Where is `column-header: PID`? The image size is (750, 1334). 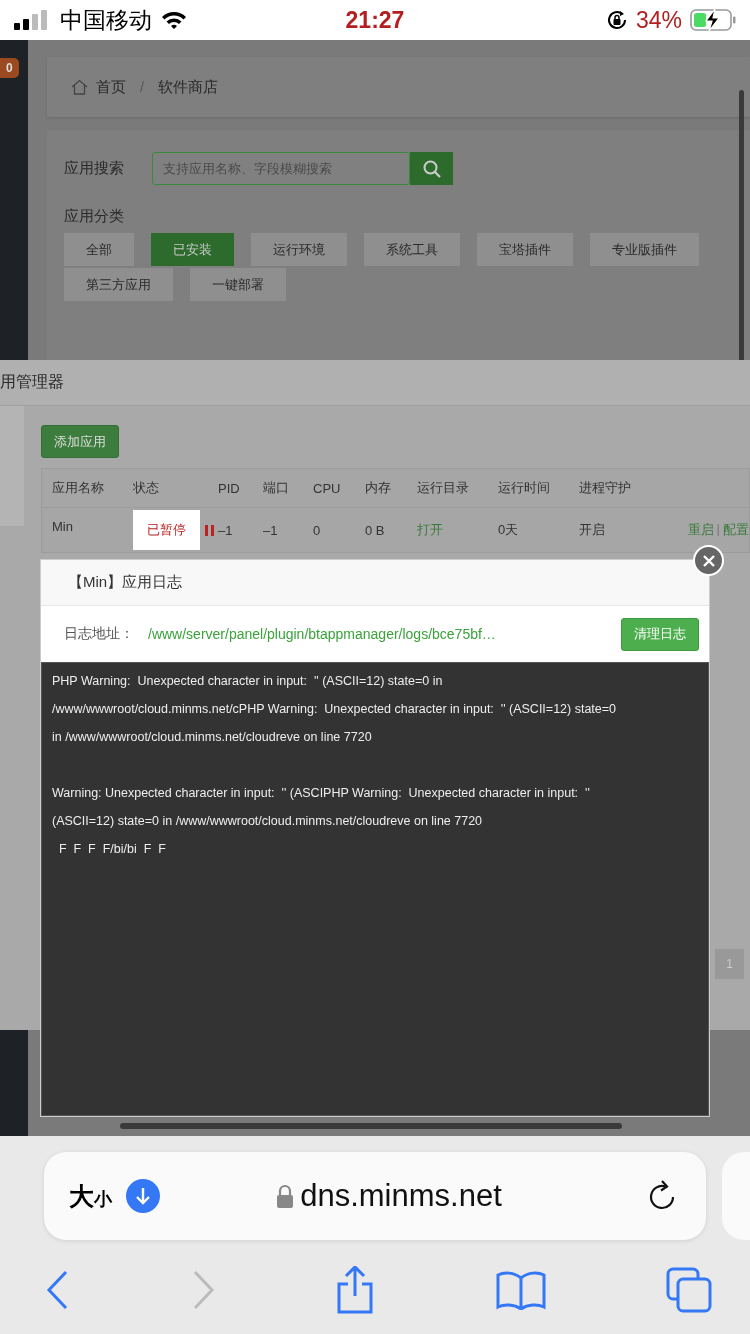 column-header: PID is located at coordinates (229, 488).